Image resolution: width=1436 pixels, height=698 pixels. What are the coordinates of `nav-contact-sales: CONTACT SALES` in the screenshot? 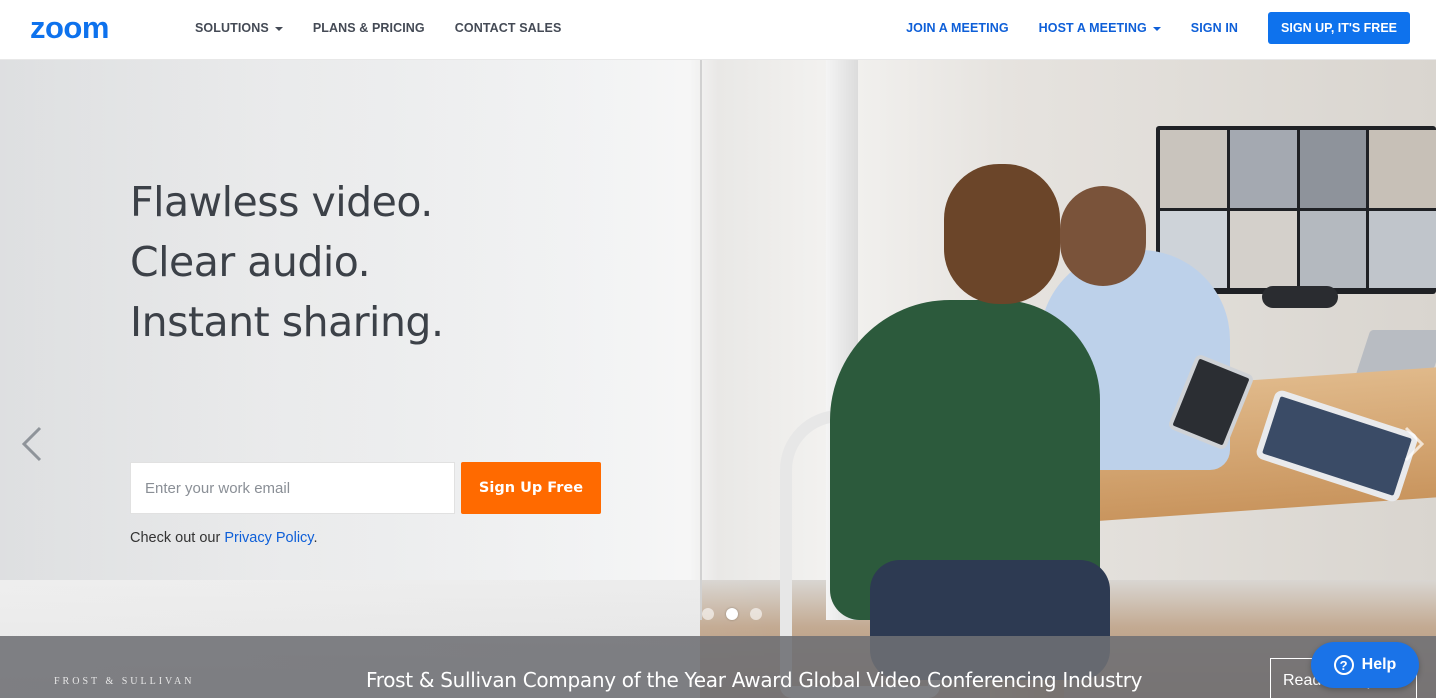 It's located at (508, 28).